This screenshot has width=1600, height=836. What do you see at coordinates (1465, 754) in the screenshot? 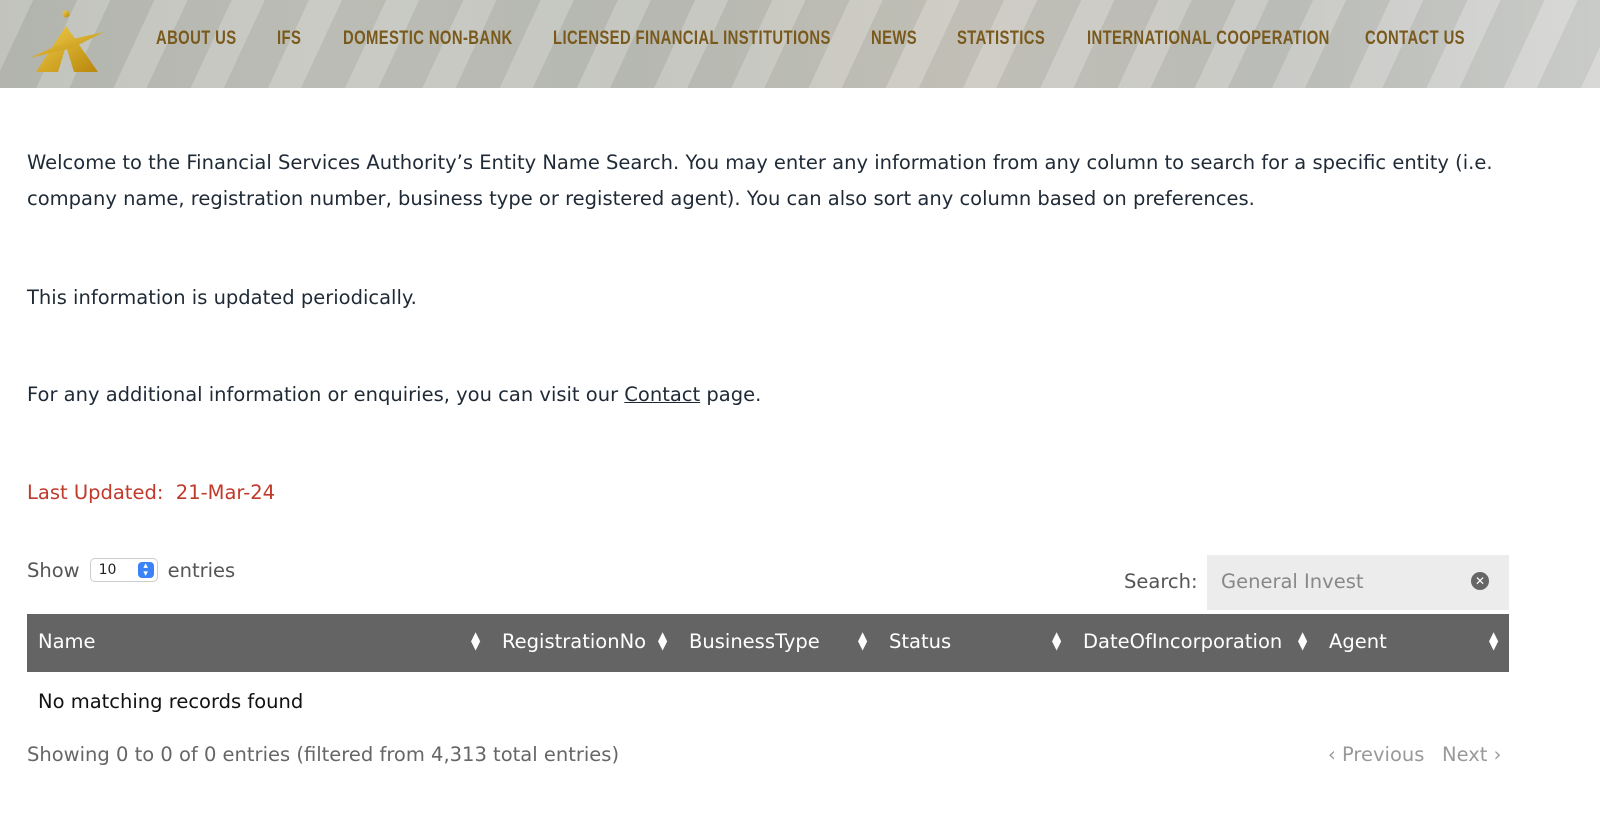
I see `next-label: Next` at bounding box center [1465, 754].